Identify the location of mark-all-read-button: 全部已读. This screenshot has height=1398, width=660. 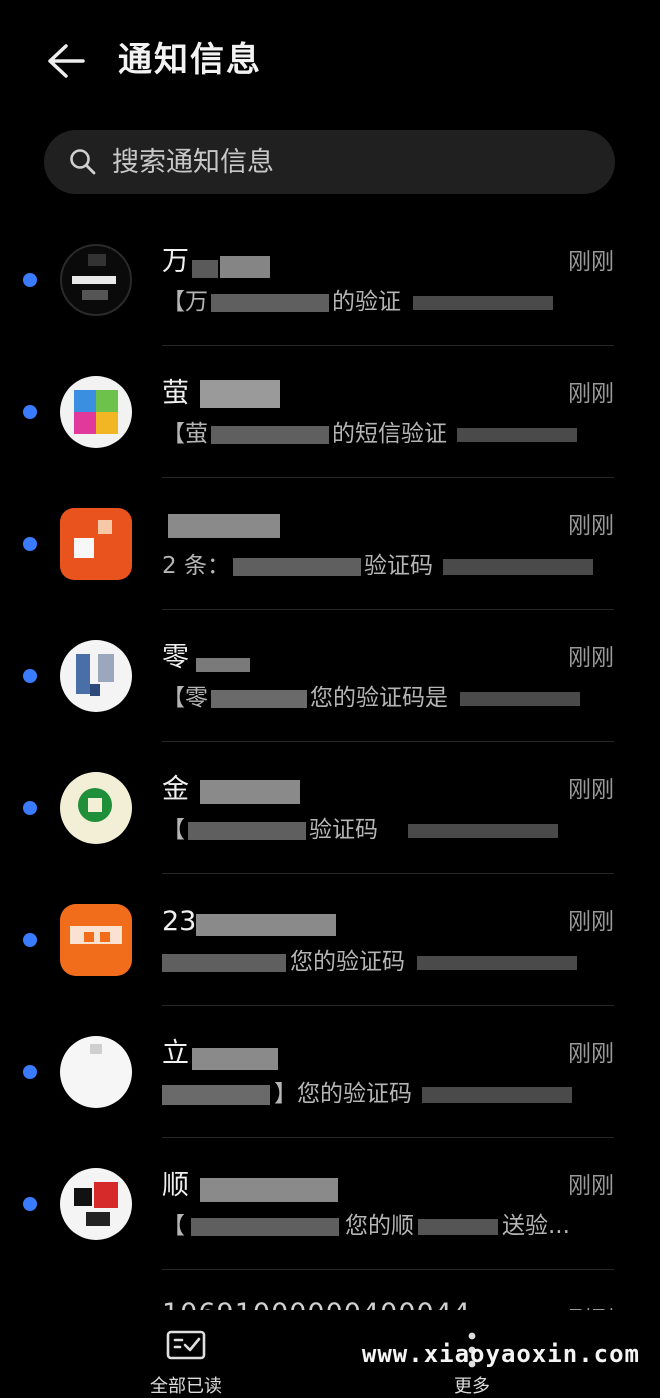
(186, 1353).